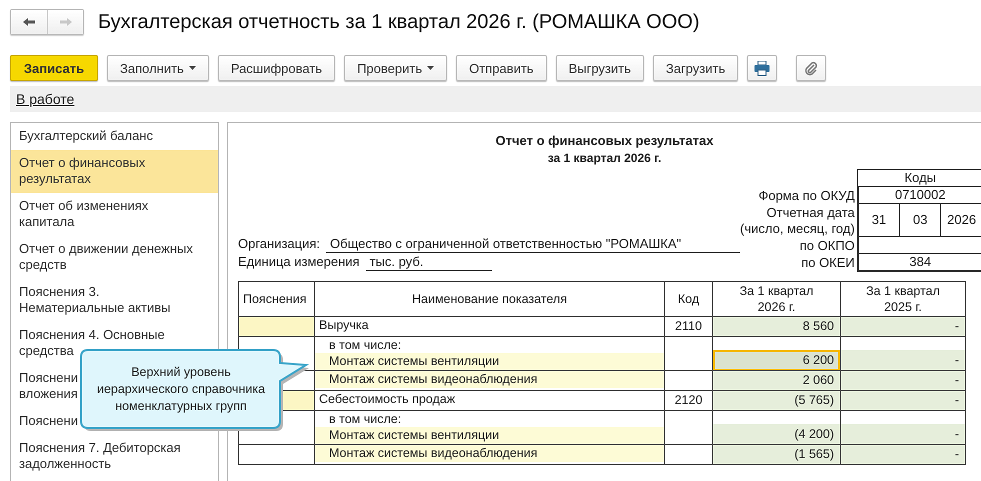 This screenshot has height=481, width=981. What do you see at coordinates (797, 220) in the screenshot?
I see `code-label: Отчетная дата (число, месяц, год)` at bounding box center [797, 220].